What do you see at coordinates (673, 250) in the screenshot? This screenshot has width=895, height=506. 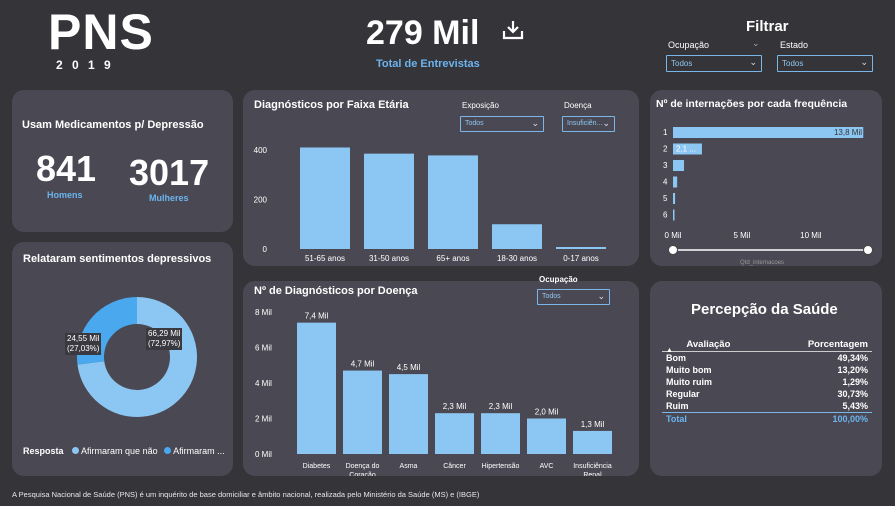 I see `slider-handle-min` at bounding box center [673, 250].